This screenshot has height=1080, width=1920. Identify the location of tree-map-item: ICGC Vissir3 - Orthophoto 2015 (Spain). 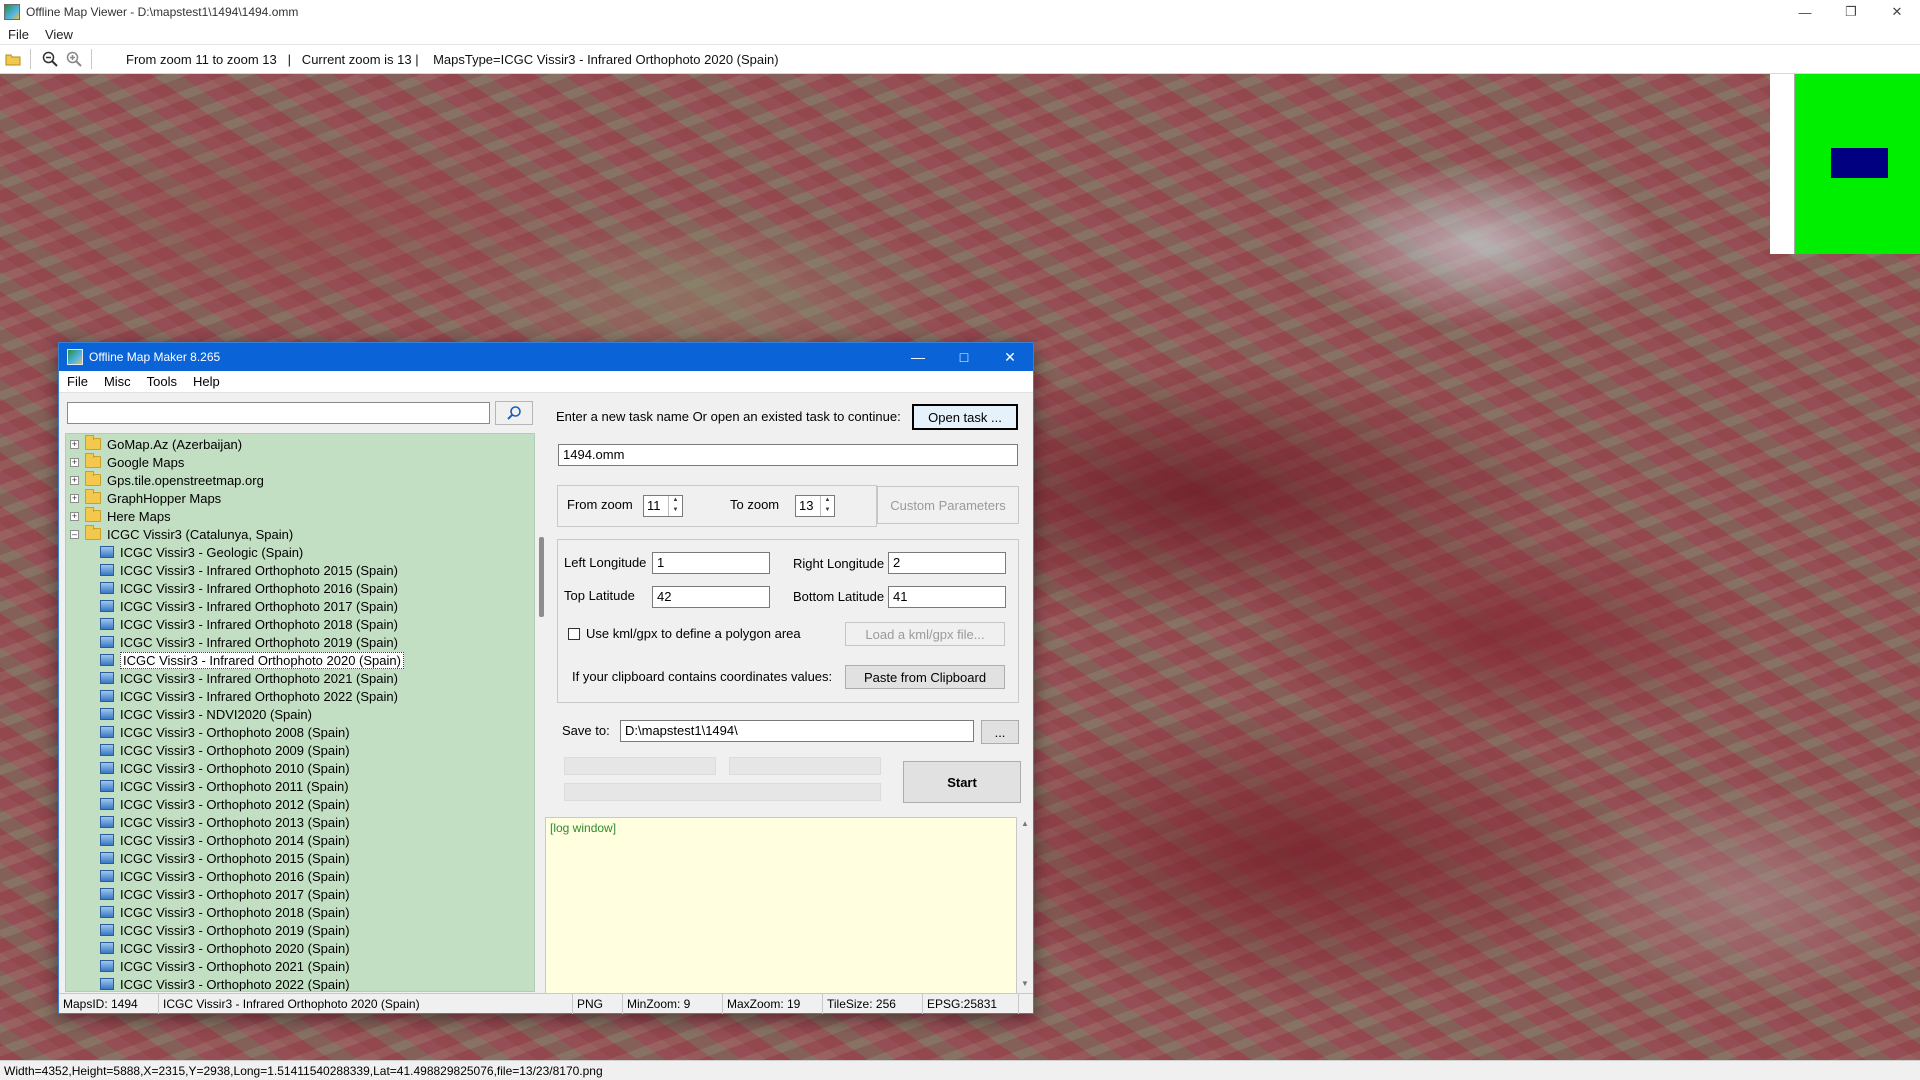
(225, 858).